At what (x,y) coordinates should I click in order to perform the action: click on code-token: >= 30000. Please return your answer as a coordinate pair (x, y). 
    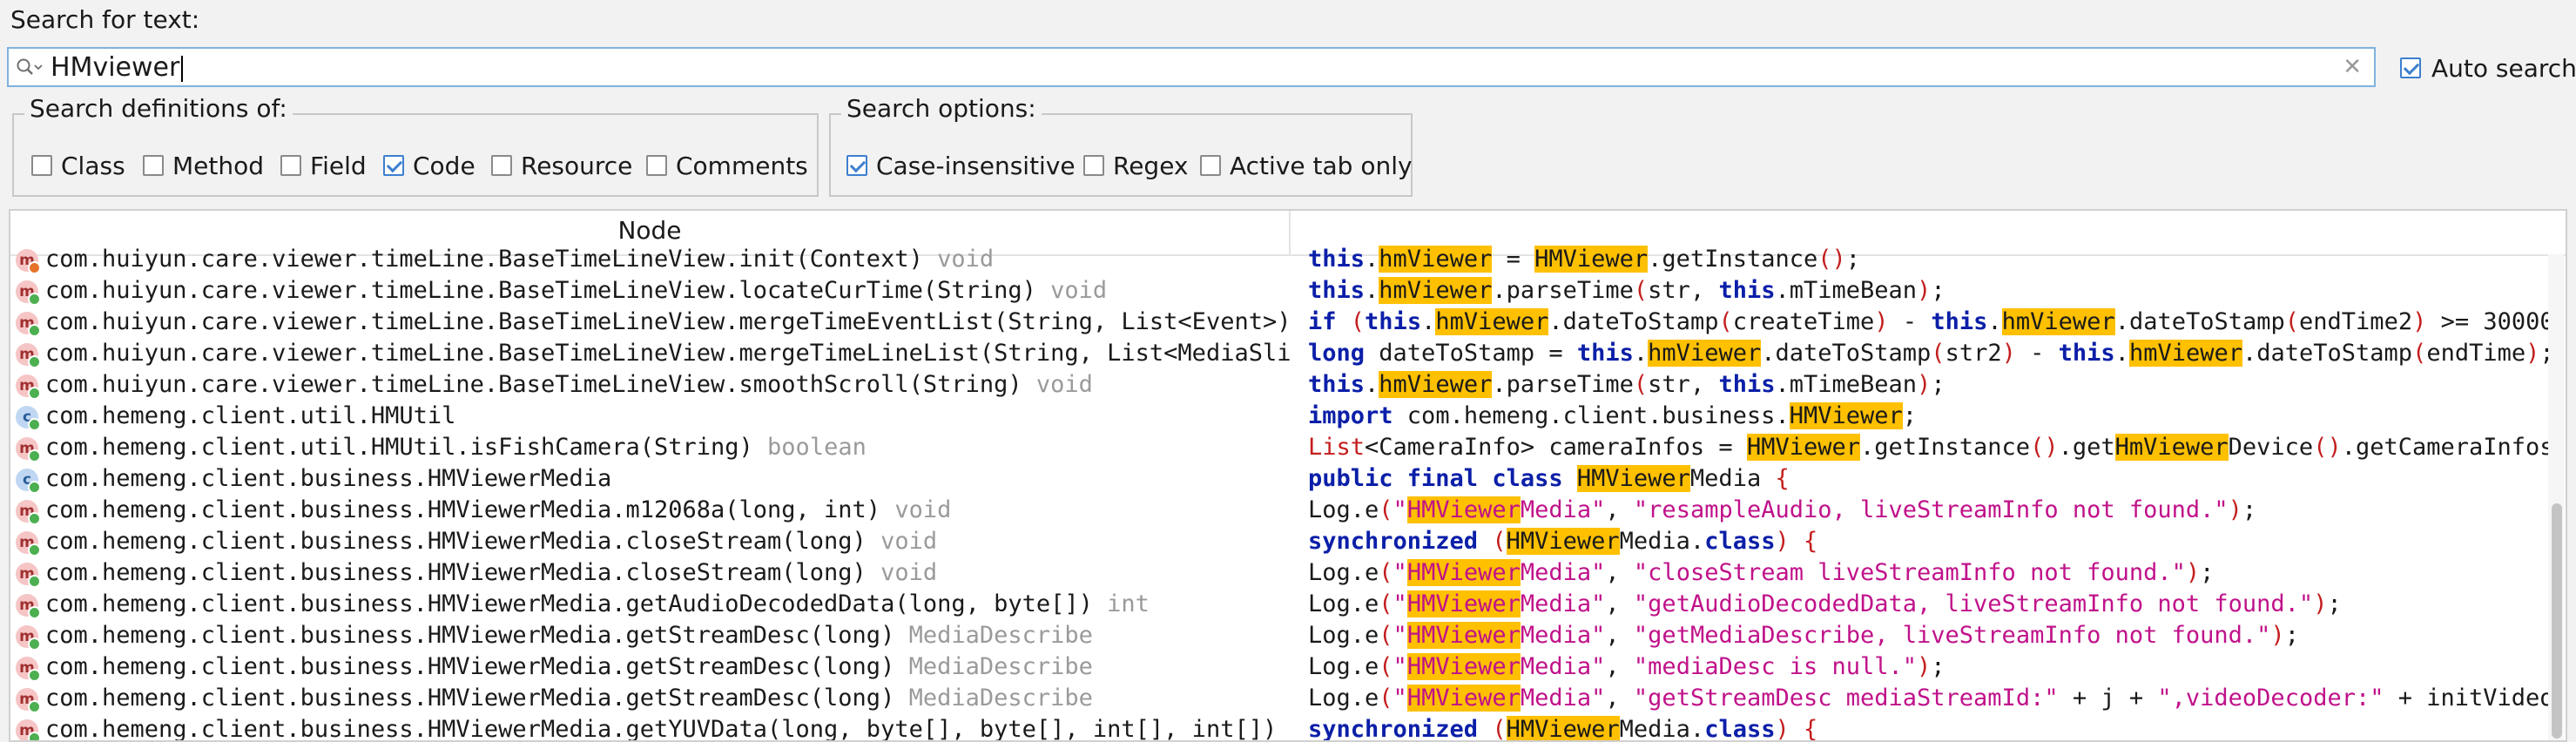
    Looking at the image, I should click on (2490, 322).